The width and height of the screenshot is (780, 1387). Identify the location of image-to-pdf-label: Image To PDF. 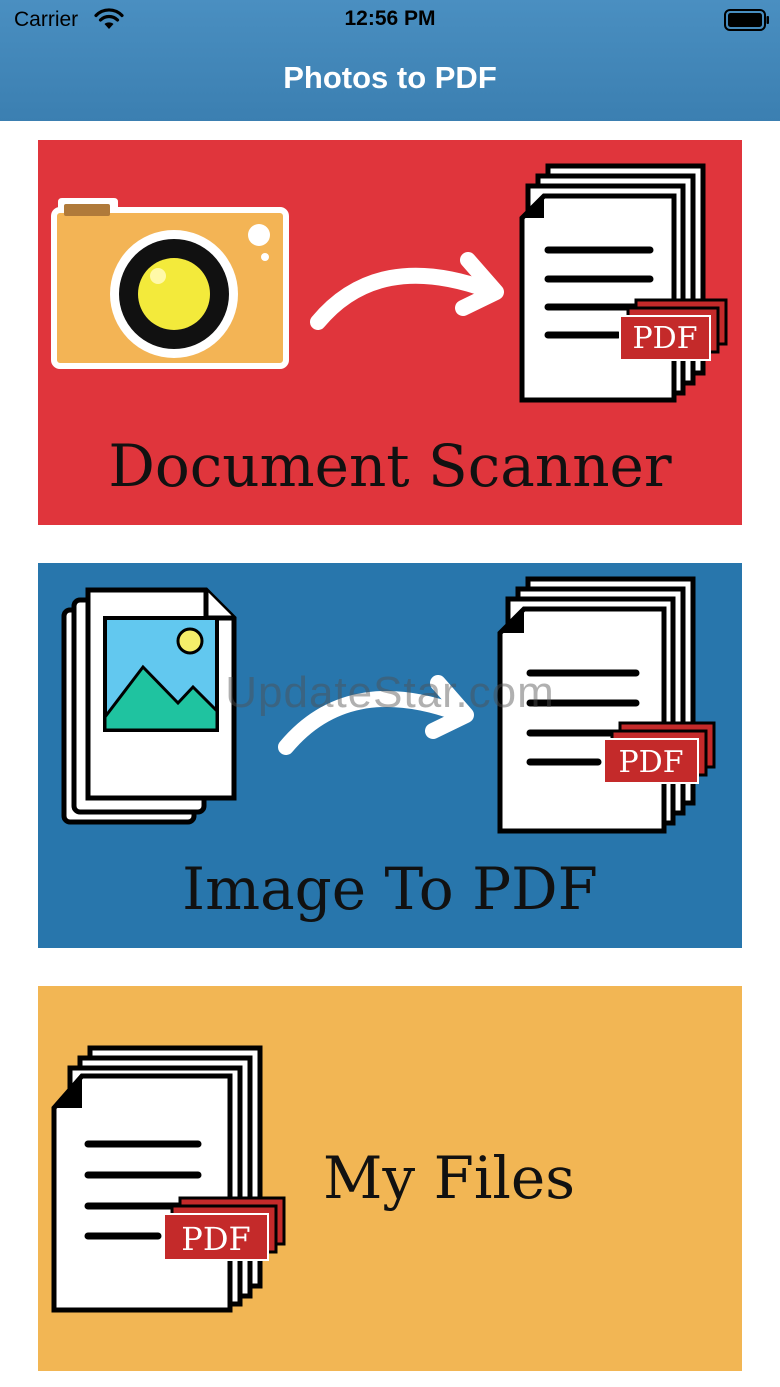
(390, 889).